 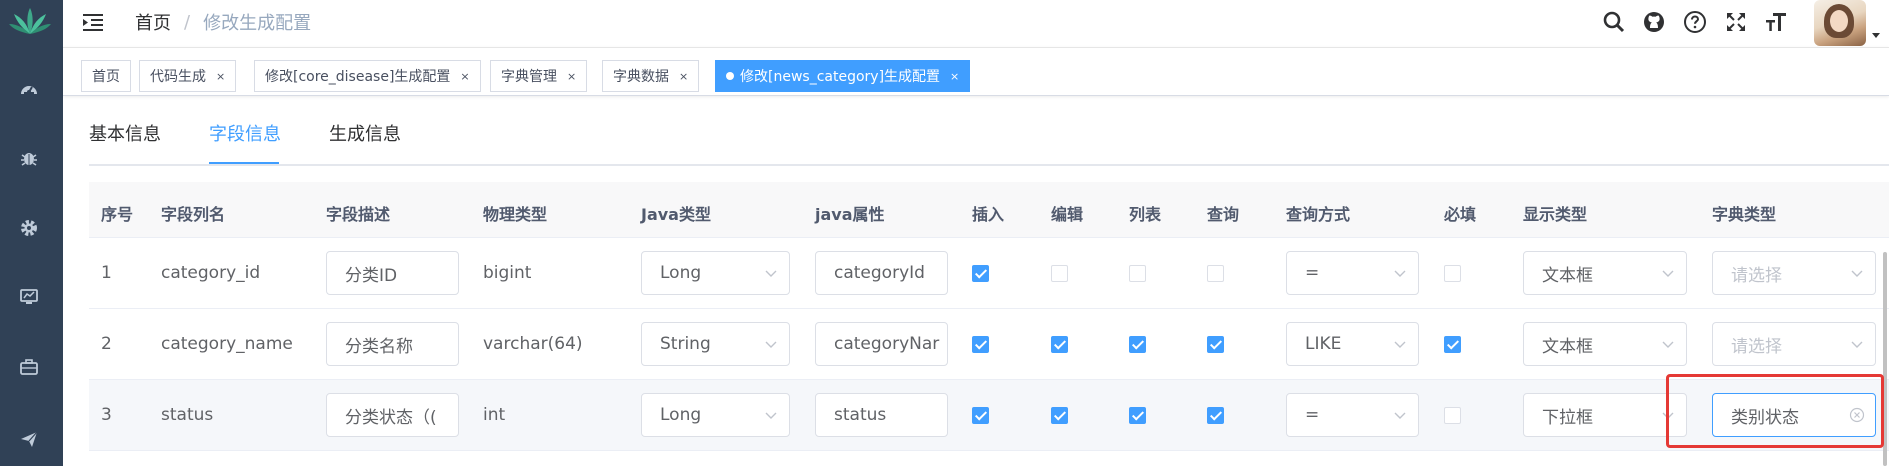 I want to click on cell-physical: bigint, so click(x=507, y=273).